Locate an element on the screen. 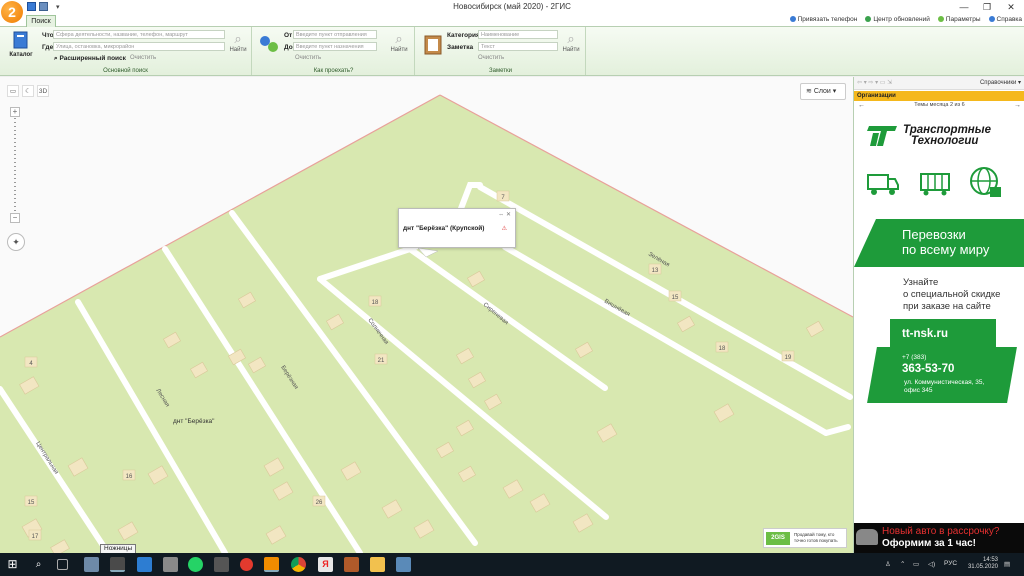 The height and width of the screenshot is (576, 1024). truck-icon is located at coordinates (883, 184).